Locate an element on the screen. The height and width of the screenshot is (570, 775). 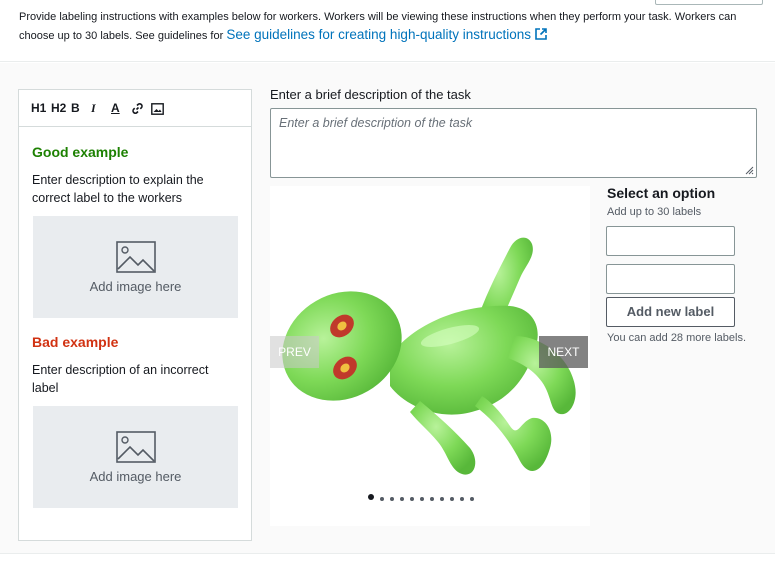
external-link-icon is located at coordinates (541, 34).